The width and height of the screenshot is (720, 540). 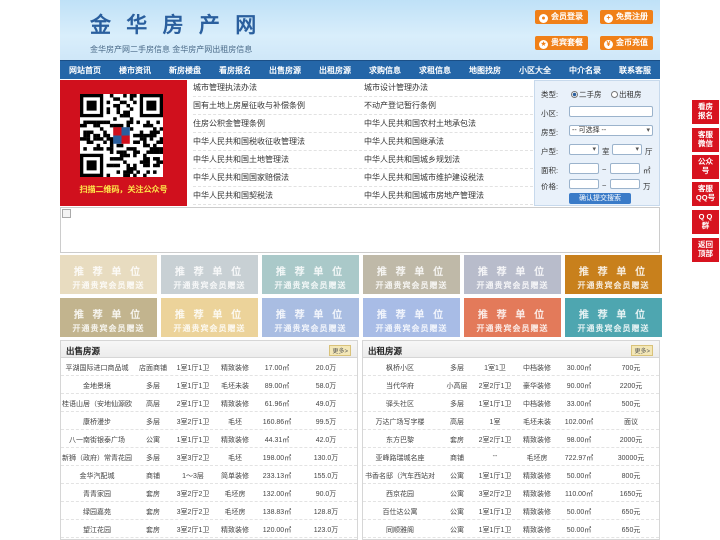 What do you see at coordinates (241, 177) in the screenshot?
I see `policy-link: 中华人民共和国国家赔偿法` at bounding box center [241, 177].